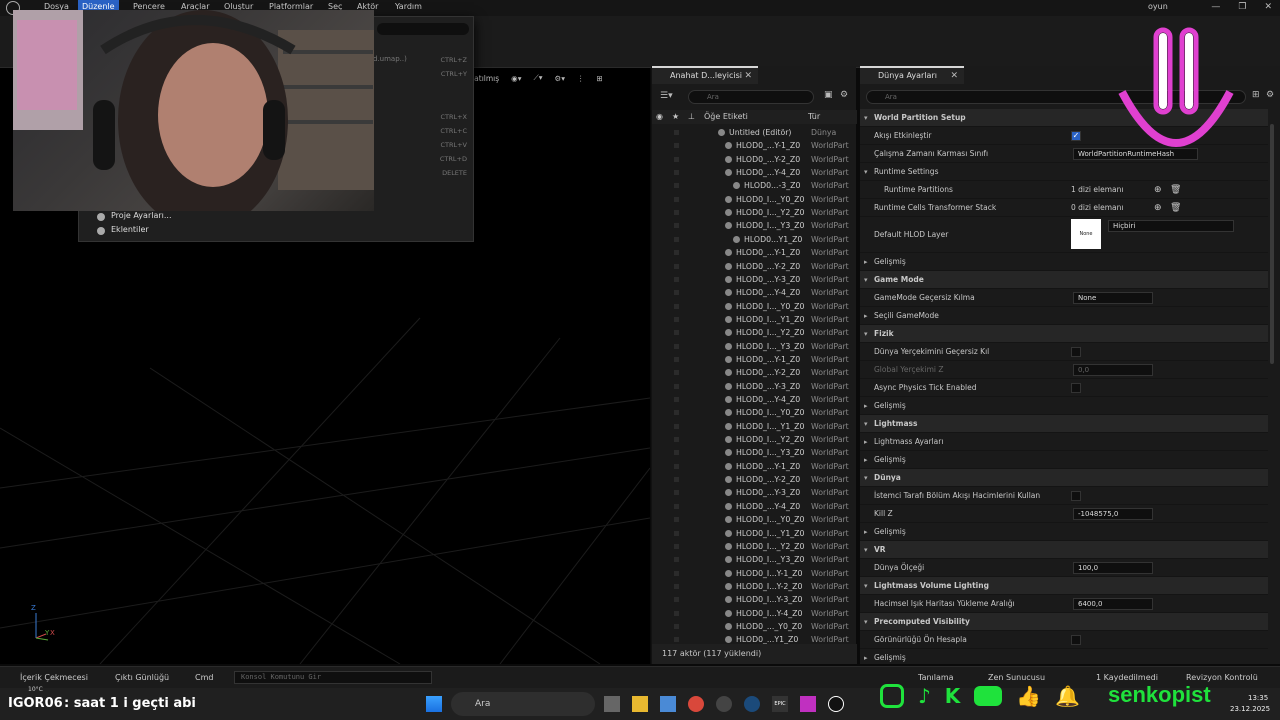  Describe the element at coordinates (1113, 514) in the screenshot. I see `value-field: -1048575,0` at that location.